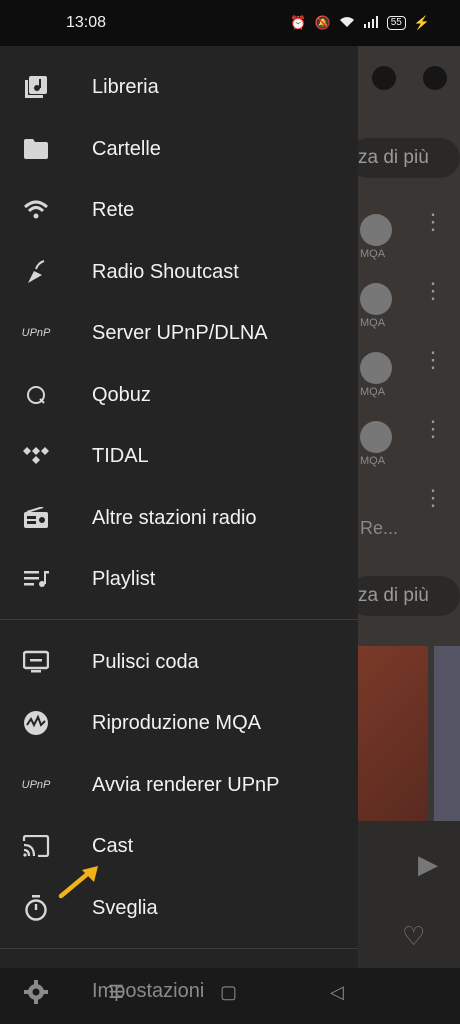 This screenshot has width=460, height=1024. Describe the element at coordinates (179, 846) in the screenshot. I see `menu-item-cast: Cast` at that location.